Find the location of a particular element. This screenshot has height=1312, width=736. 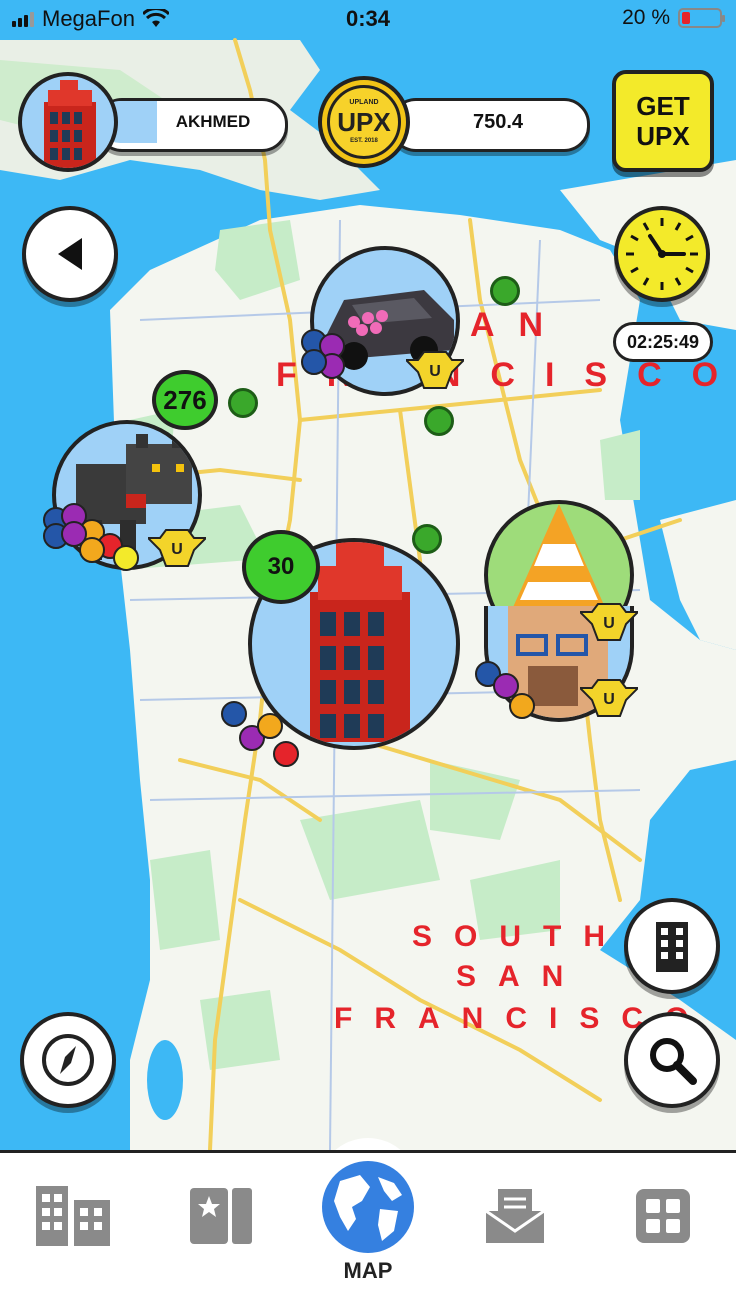

back-button is located at coordinates (70, 254).